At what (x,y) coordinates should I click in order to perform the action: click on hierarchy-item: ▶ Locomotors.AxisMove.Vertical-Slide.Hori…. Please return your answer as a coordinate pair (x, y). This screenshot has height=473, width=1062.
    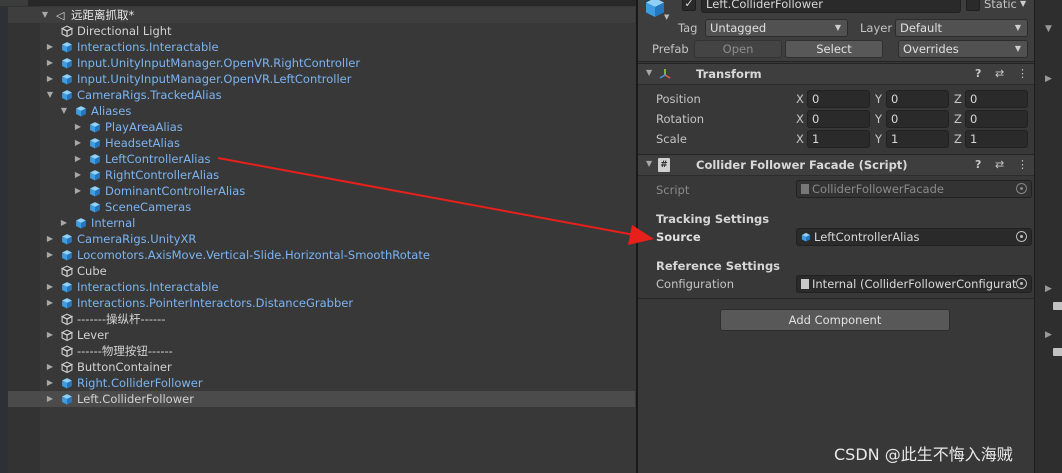
    Looking at the image, I should click on (321, 255).